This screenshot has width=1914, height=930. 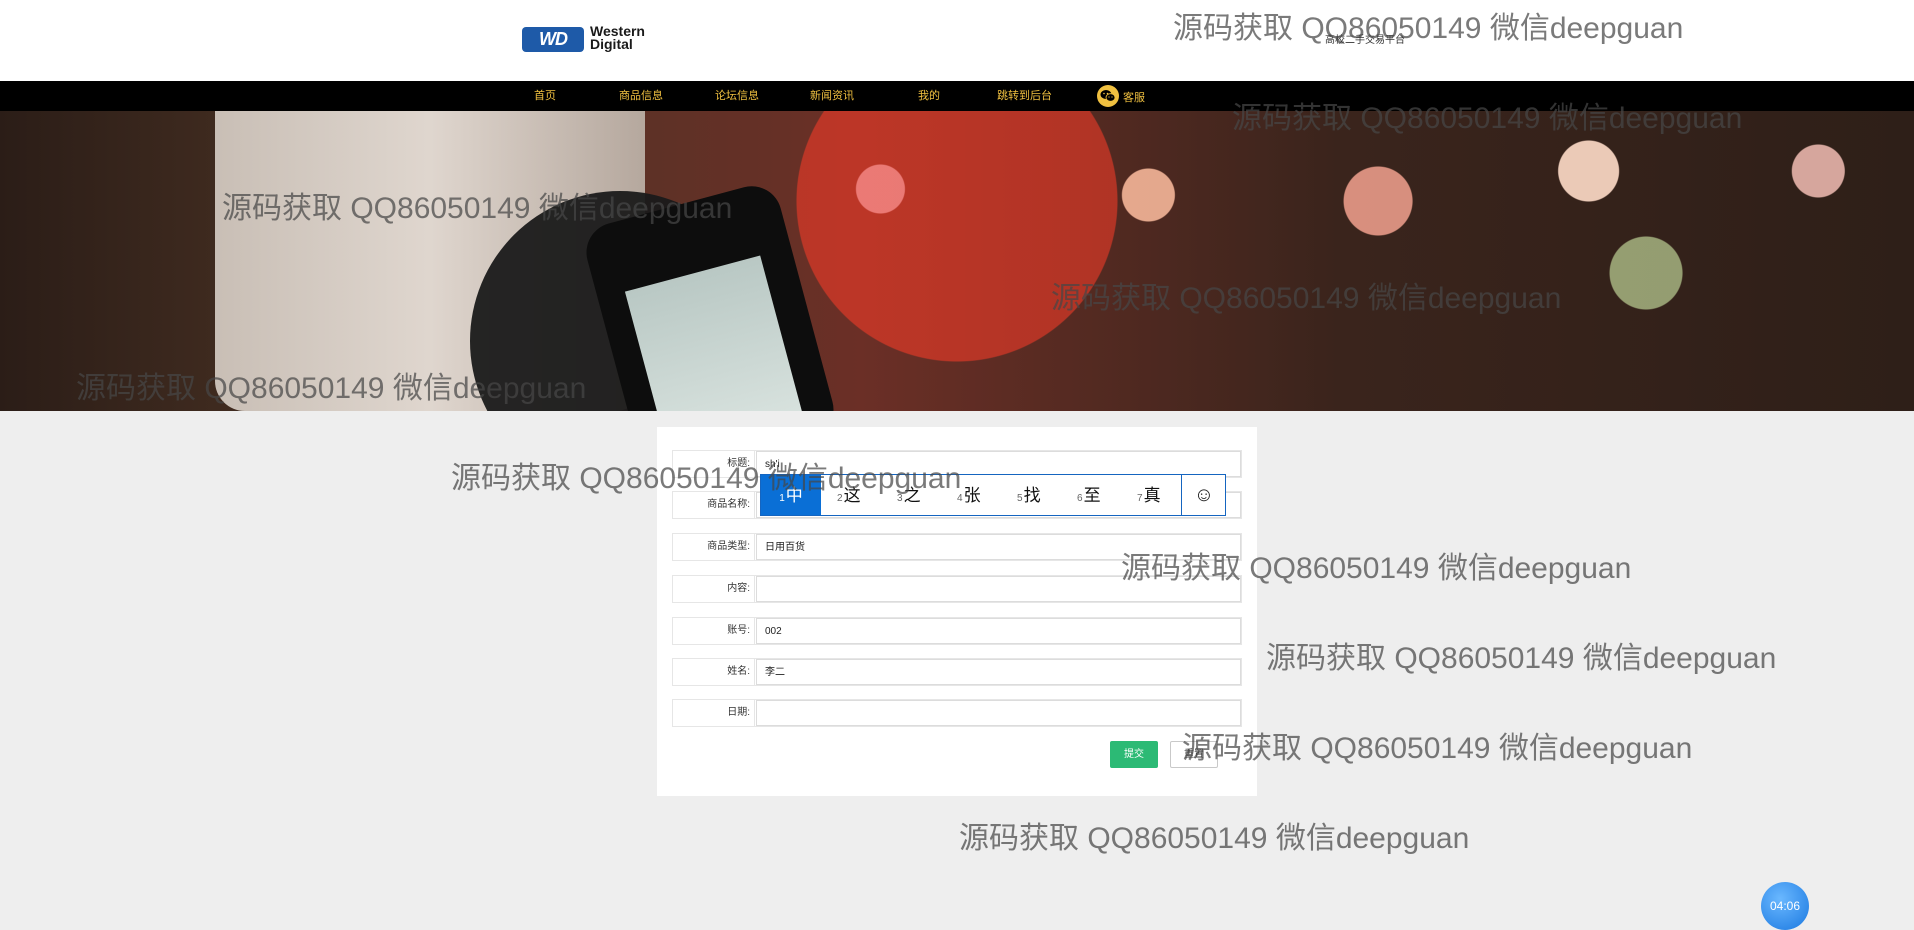 What do you see at coordinates (714, 713) in the screenshot?
I see `date-label: 日期:` at bounding box center [714, 713].